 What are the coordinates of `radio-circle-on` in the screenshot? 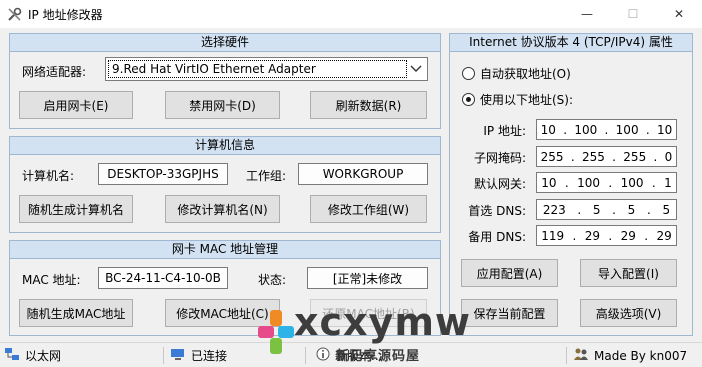 It's located at (468, 99).